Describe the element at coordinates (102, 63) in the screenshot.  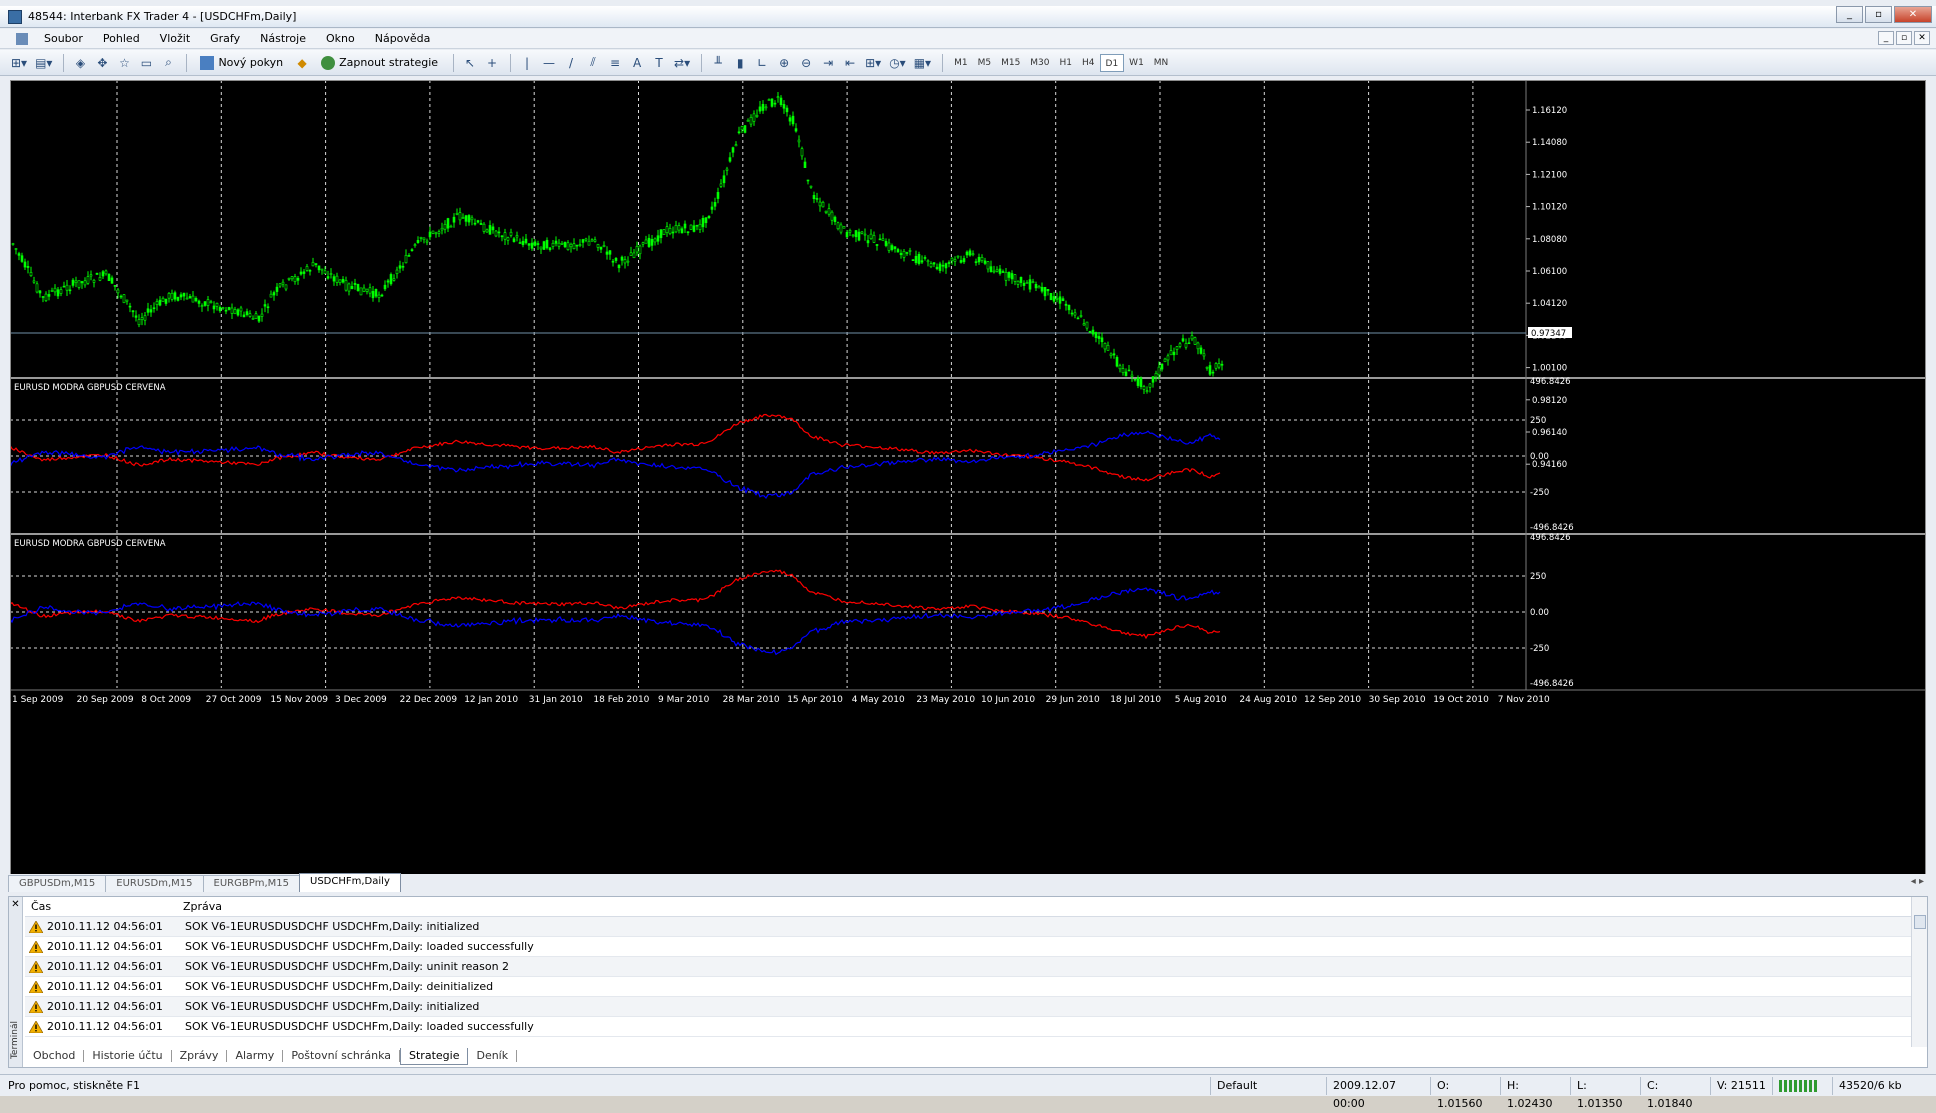
I see `navigator-icon: ✥` at that location.